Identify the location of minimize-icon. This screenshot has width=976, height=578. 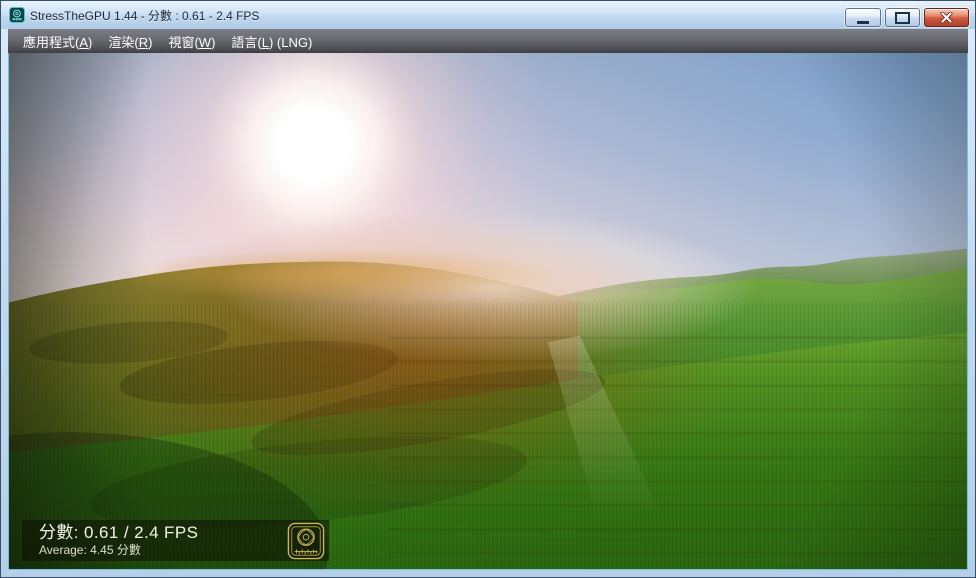
(863, 22).